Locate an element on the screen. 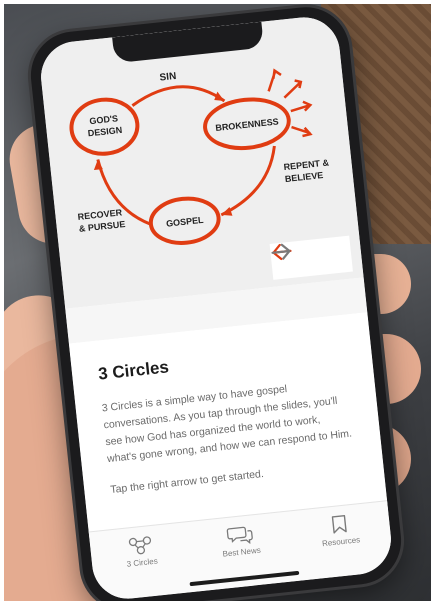 This screenshot has width=435, height=605. sin-arrow is located at coordinates (178, 96).